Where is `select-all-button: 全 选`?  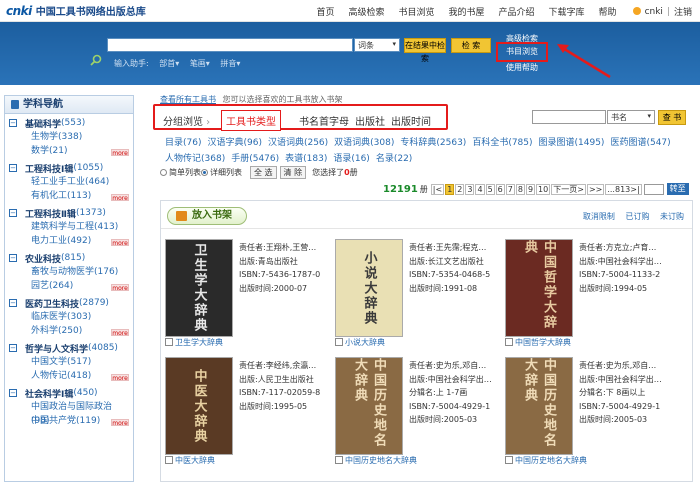
select-all-button: 全 选 is located at coordinates (263, 172).